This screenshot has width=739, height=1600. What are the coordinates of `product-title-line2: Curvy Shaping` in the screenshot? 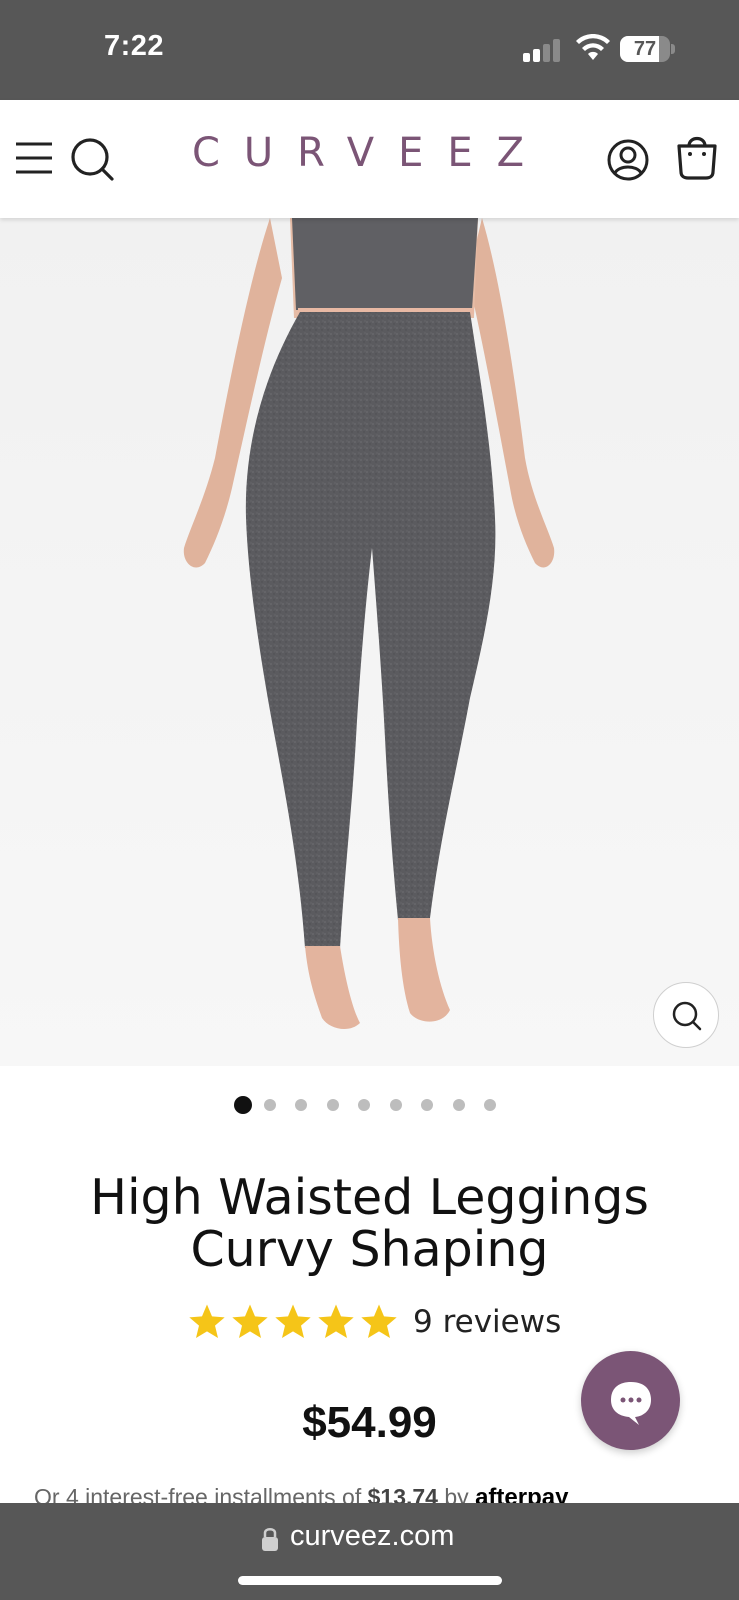 It's located at (369, 1249).